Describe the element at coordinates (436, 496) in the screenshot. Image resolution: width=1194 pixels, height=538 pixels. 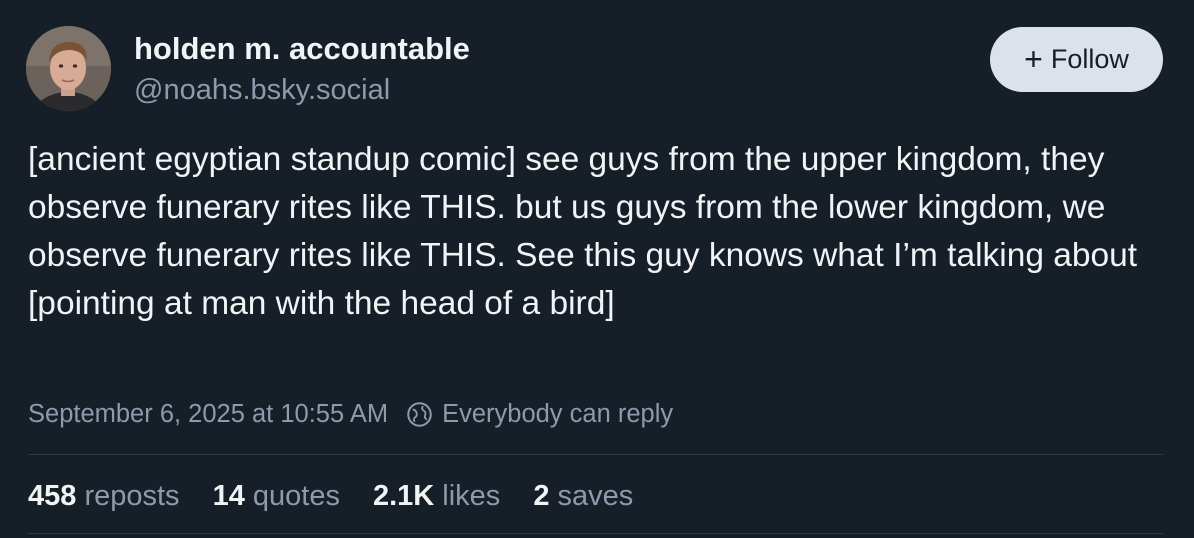
I see `stat-likes: 2.1K likes` at that location.